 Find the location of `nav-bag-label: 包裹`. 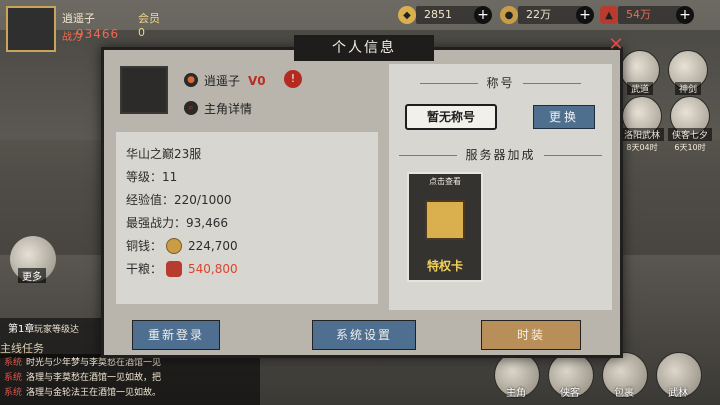

nav-bag-label: 包裹 is located at coordinates (624, 393).